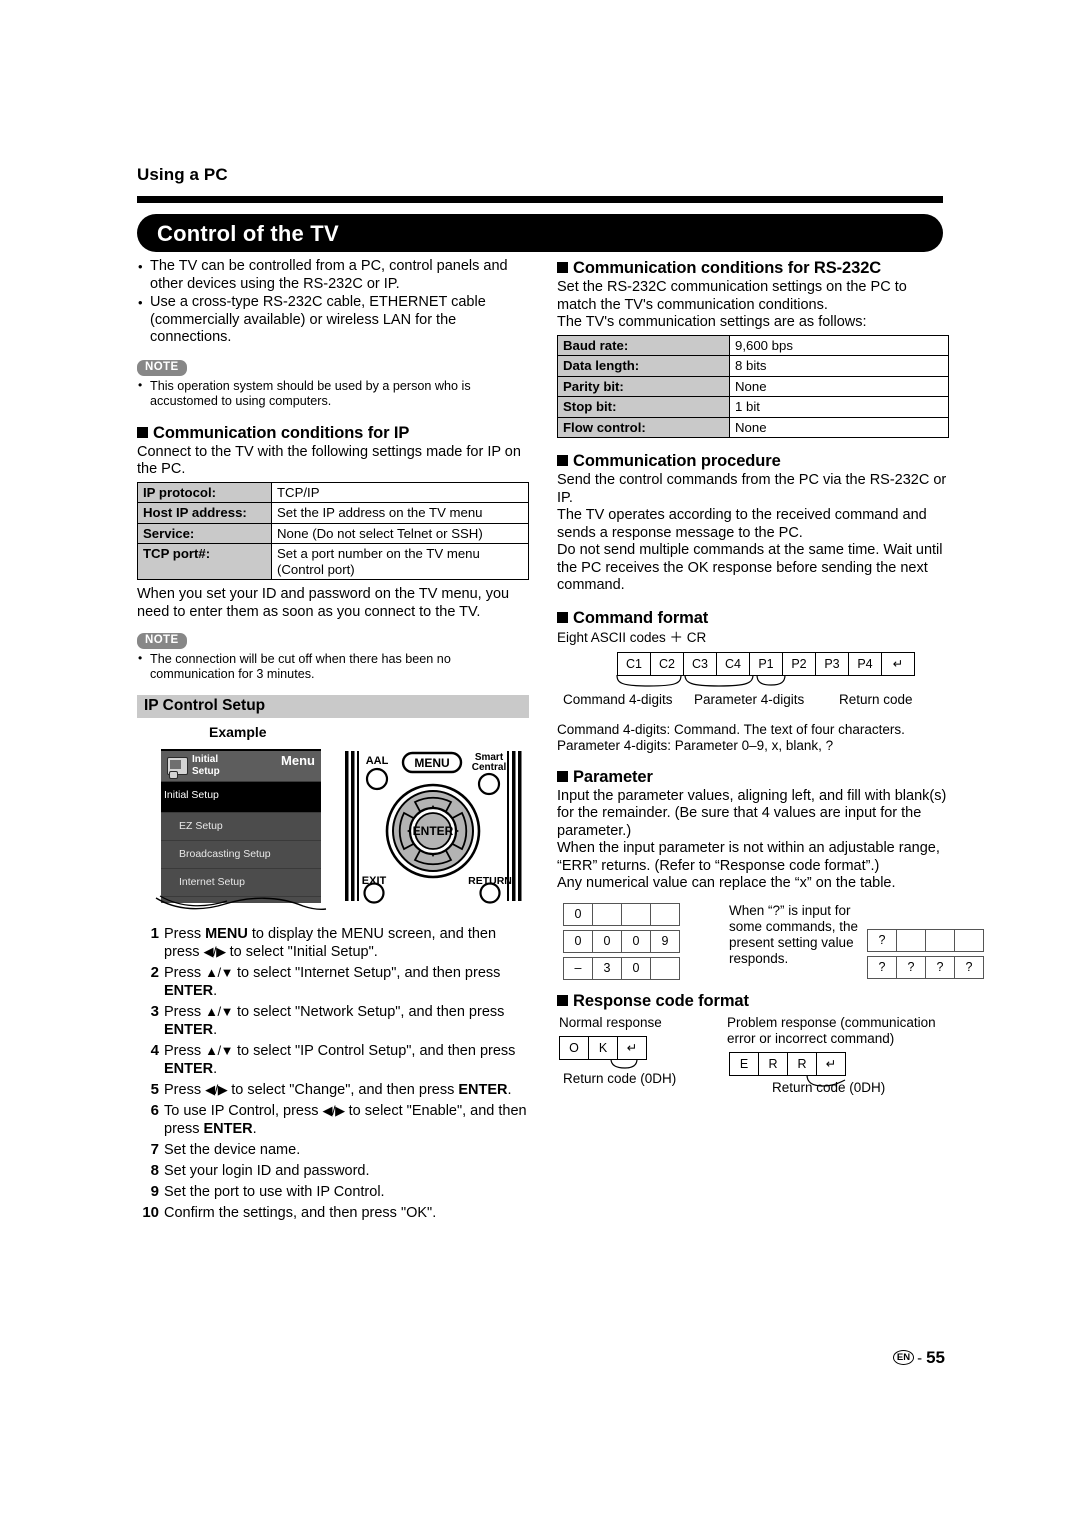 This screenshot has height=1527, width=1080. I want to click on tv-setup-icon, so click(177, 768).